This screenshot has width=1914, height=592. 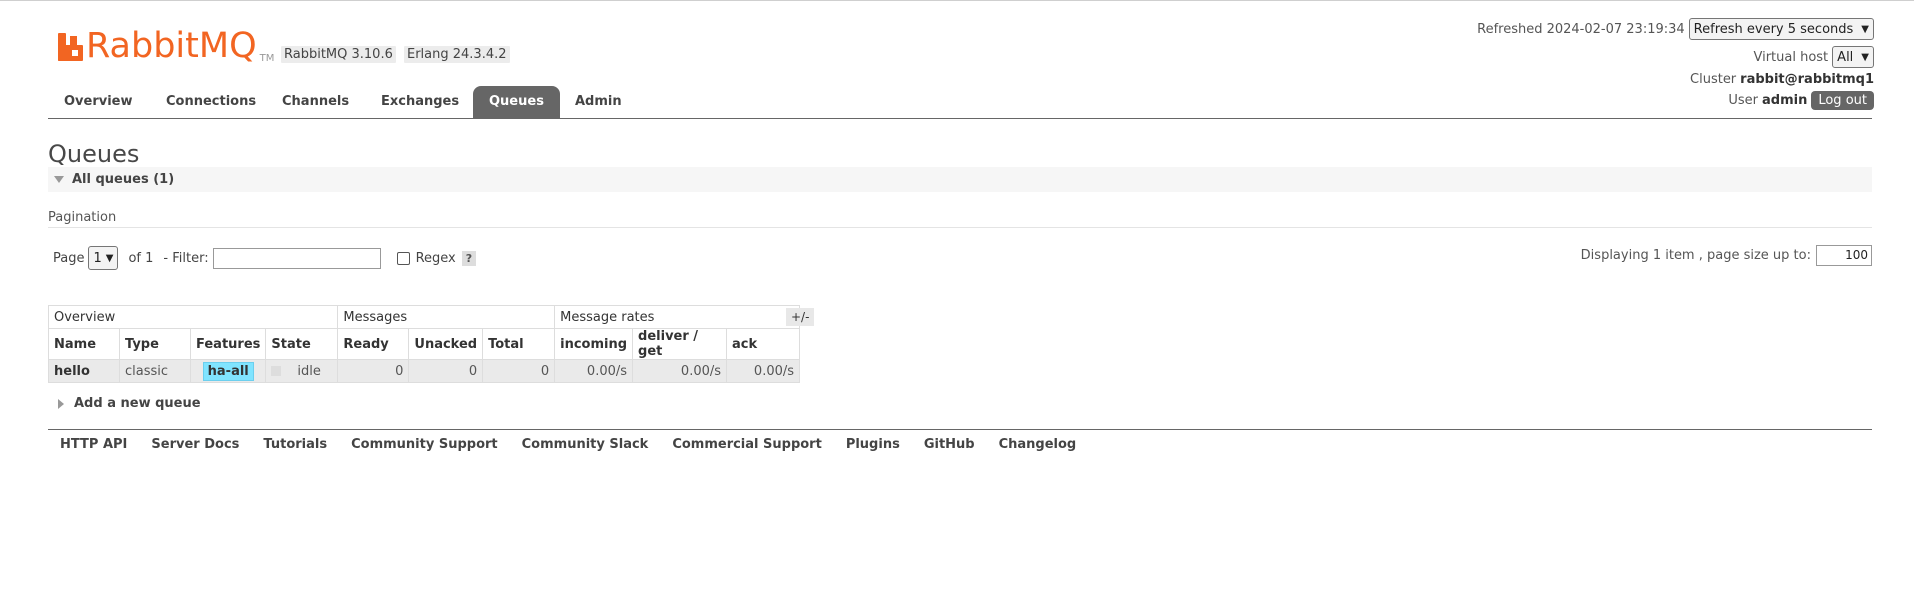 I want to click on refreshed-text: Refreshed 2024-02-07 23:19:34, so click(x=1581, y=29).